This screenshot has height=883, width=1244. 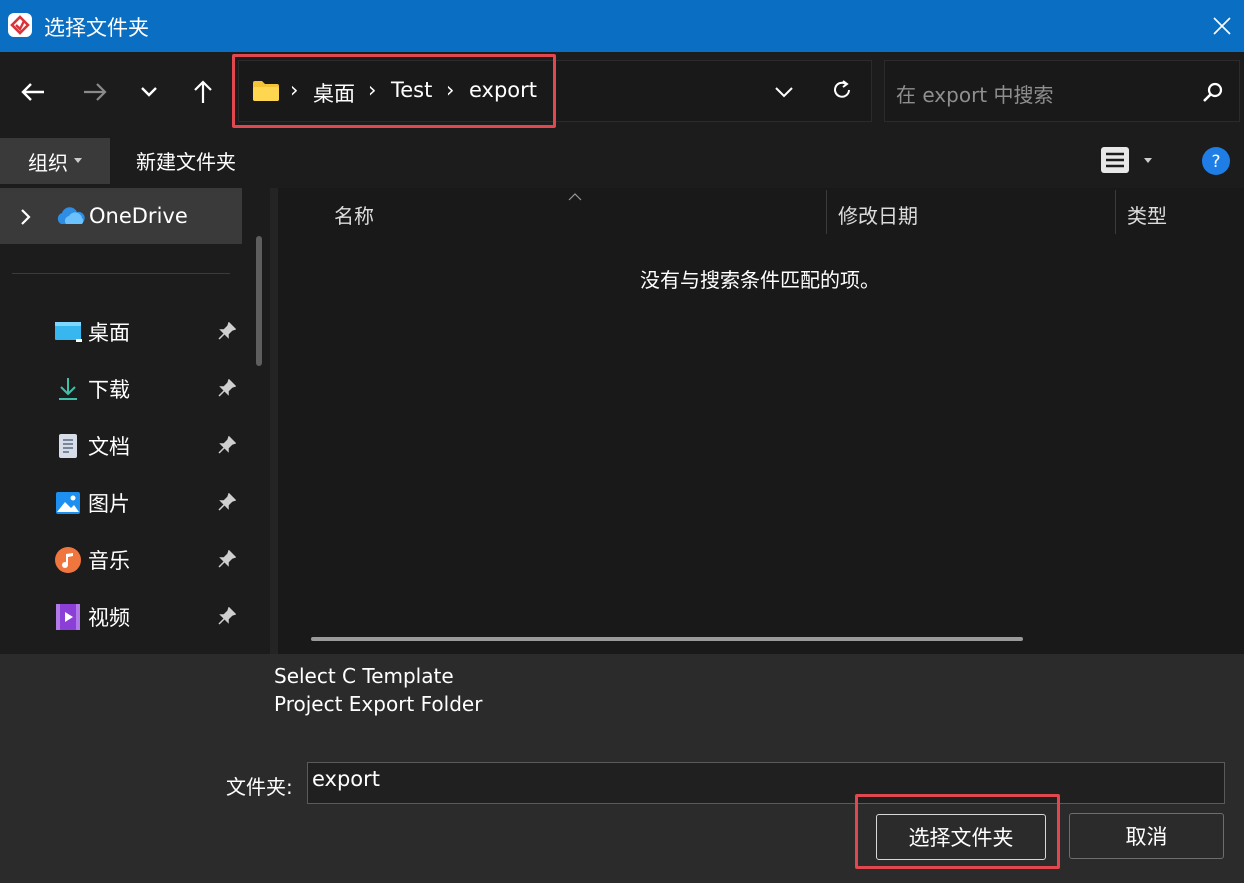 I want to click on onedrive-cloud-icon, so click(x=70, y=218).